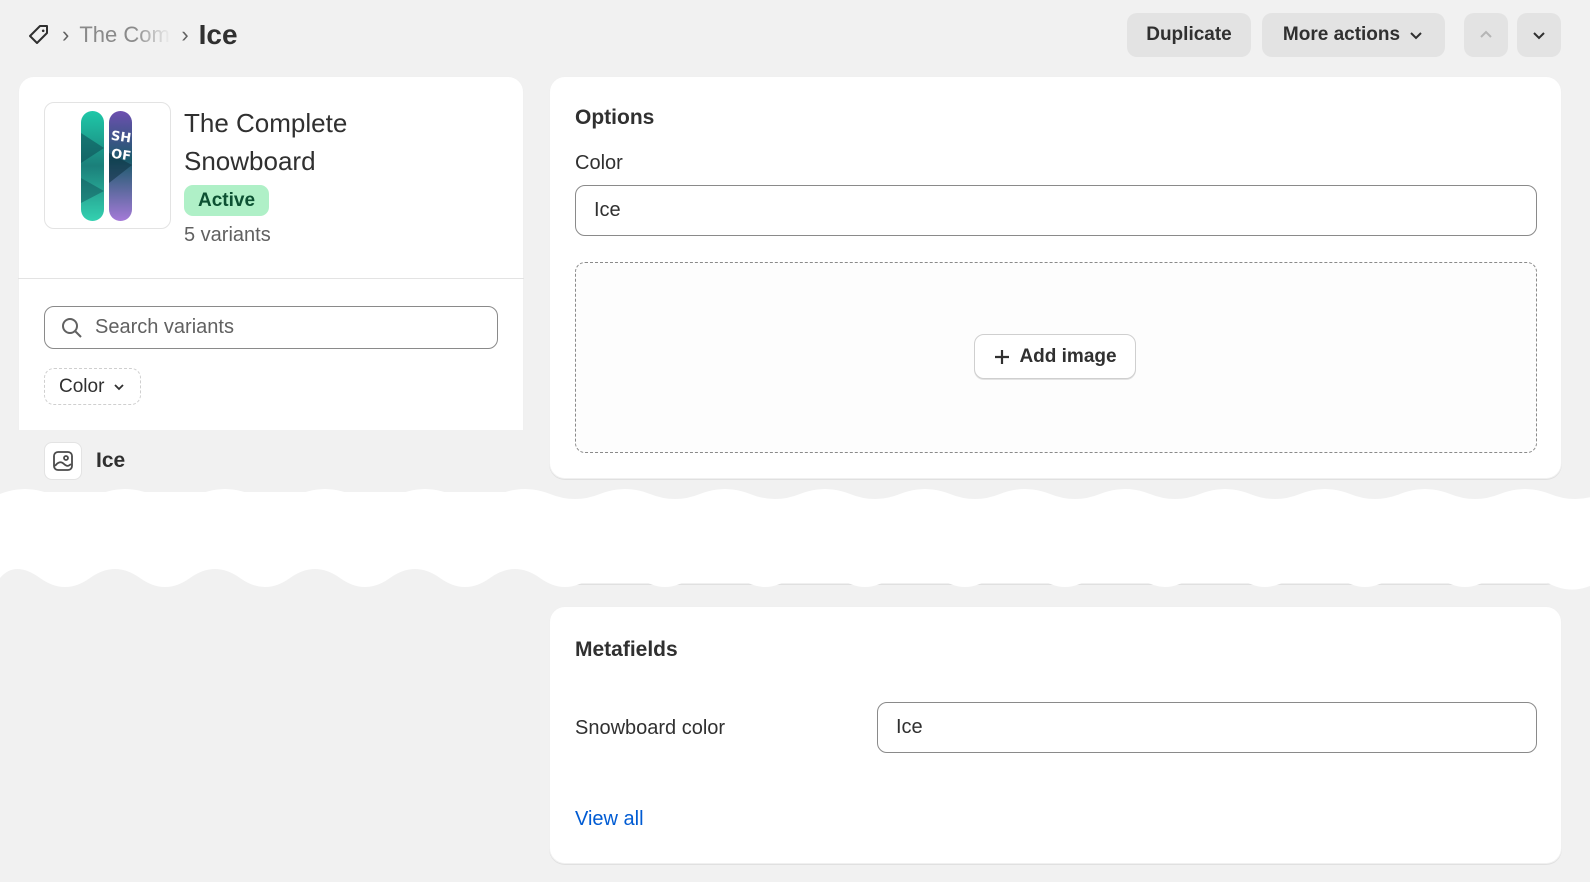 Image resolution: width=1590 pixels, height=882 pixels. Describe the element at coordinates (82, 386) in the screenshot. I see `color-filter-label: Color` at that location.